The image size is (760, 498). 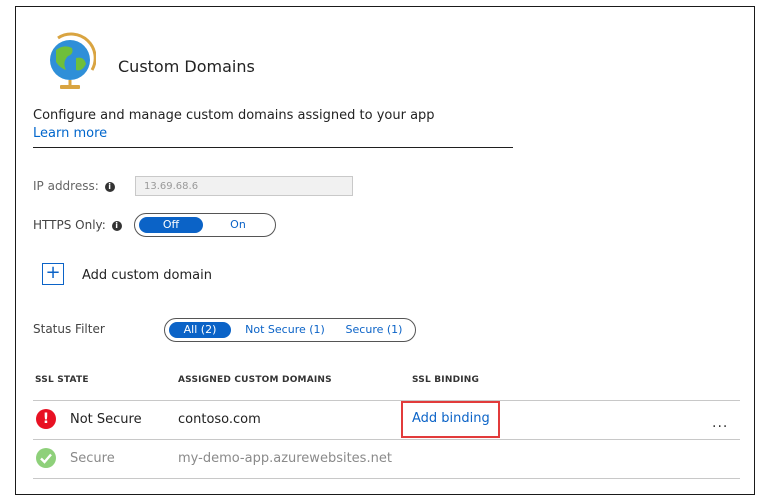 What do you see at coordinates (205, 225) in the screenshot?
I see `https-only-toggle: Off On` at bounding box center [205, 225].